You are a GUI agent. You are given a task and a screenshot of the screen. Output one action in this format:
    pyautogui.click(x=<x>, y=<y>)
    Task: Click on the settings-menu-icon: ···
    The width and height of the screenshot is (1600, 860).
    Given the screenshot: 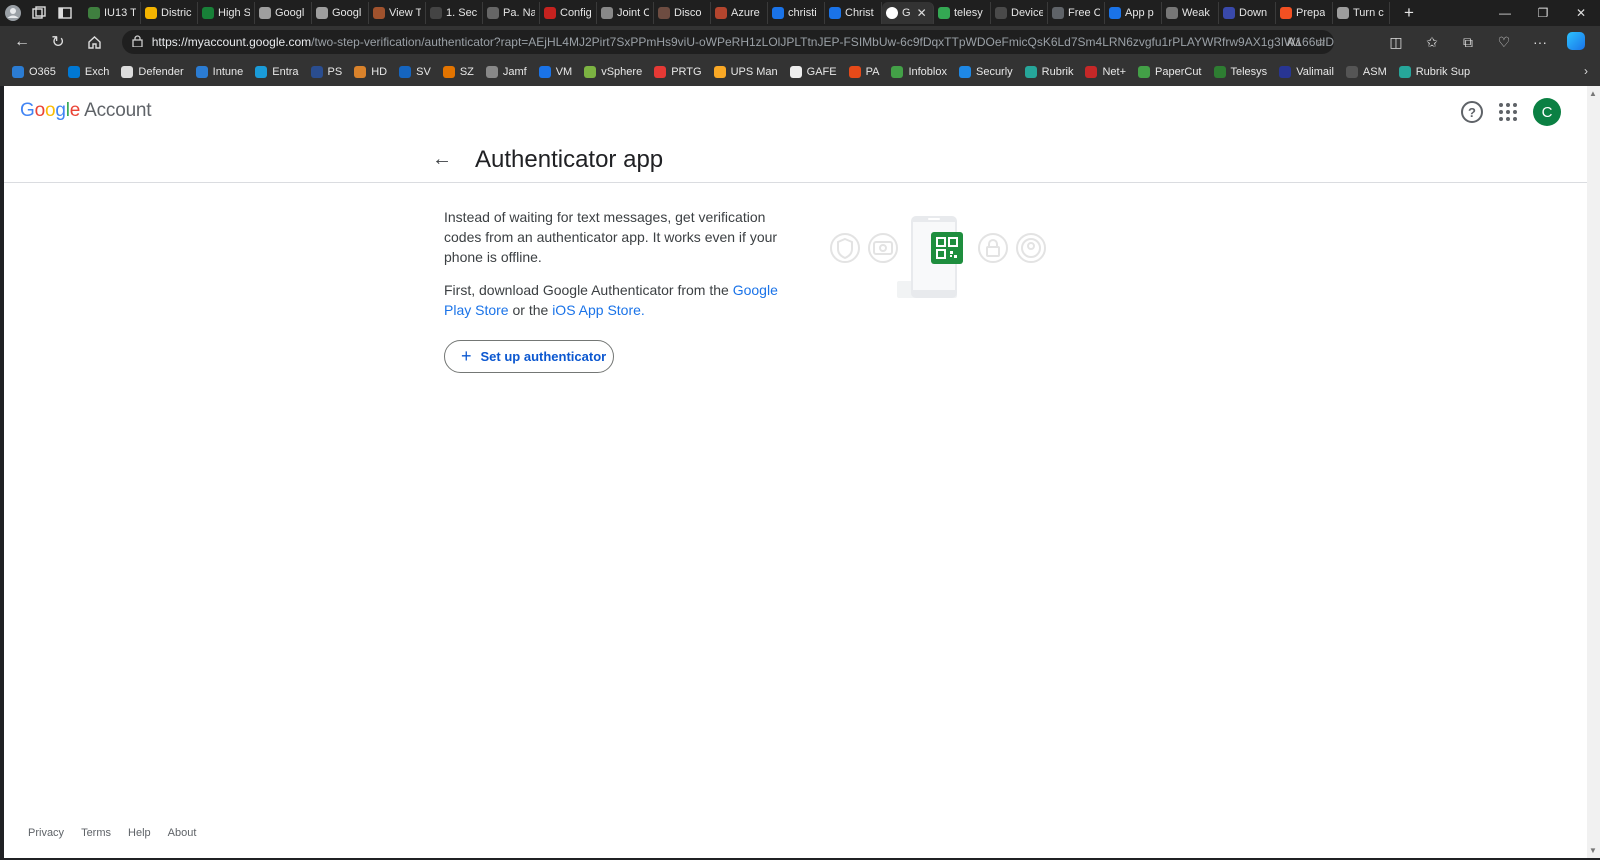 What is the action you would take?
    pyautogui.click(x=1540, y=42)
    